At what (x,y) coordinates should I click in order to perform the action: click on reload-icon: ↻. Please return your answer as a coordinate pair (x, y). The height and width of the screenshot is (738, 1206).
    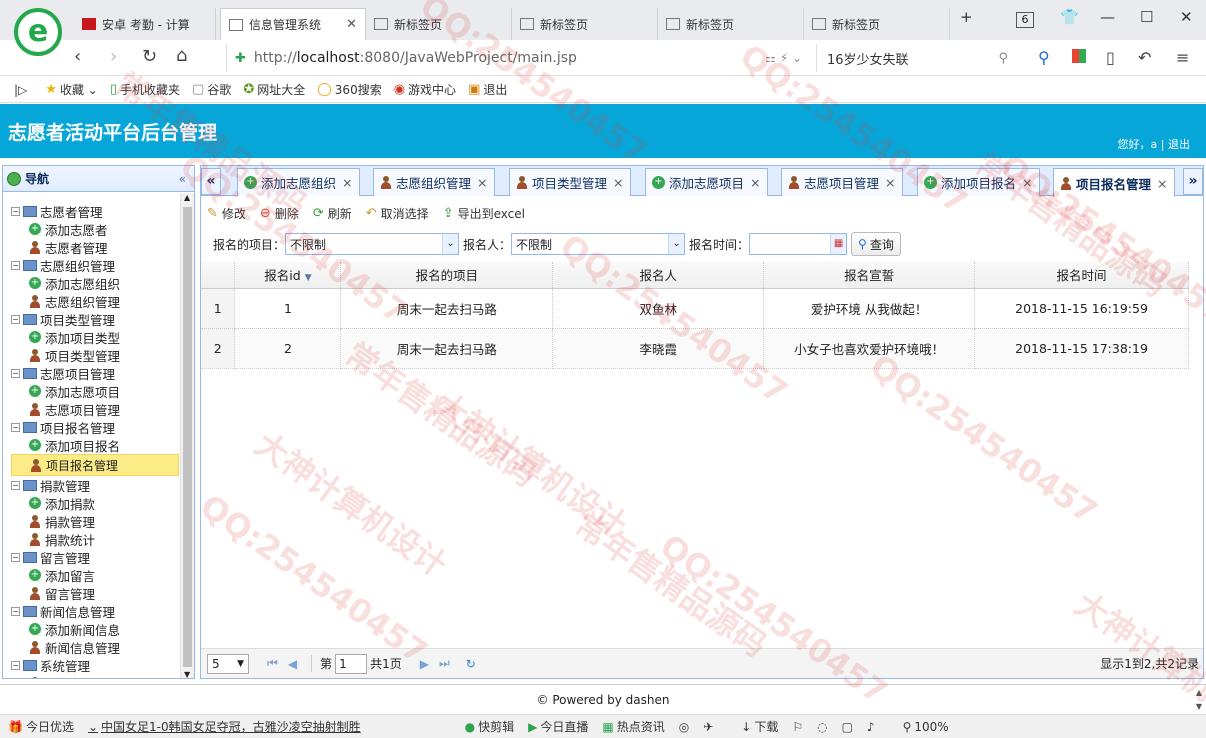
    Looking at the image, I should click on (149, 56).